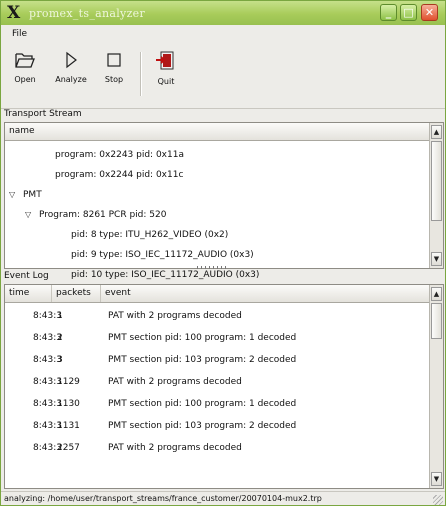  Describe the element at coordinates (25, 60) in the screenshot. I see `folder-open-icon` at that location.